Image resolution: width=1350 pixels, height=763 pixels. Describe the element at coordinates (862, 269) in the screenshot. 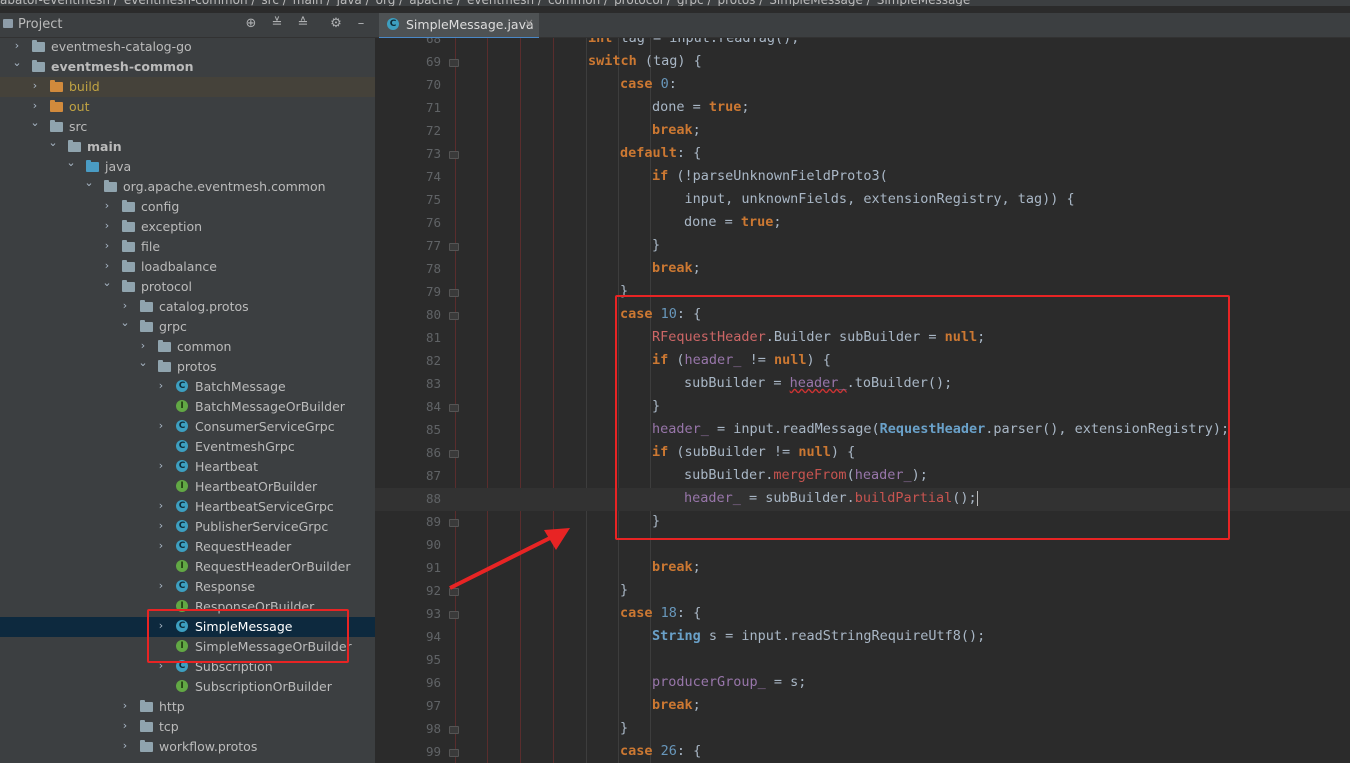

I see `code-line: 78 break;` at that location.